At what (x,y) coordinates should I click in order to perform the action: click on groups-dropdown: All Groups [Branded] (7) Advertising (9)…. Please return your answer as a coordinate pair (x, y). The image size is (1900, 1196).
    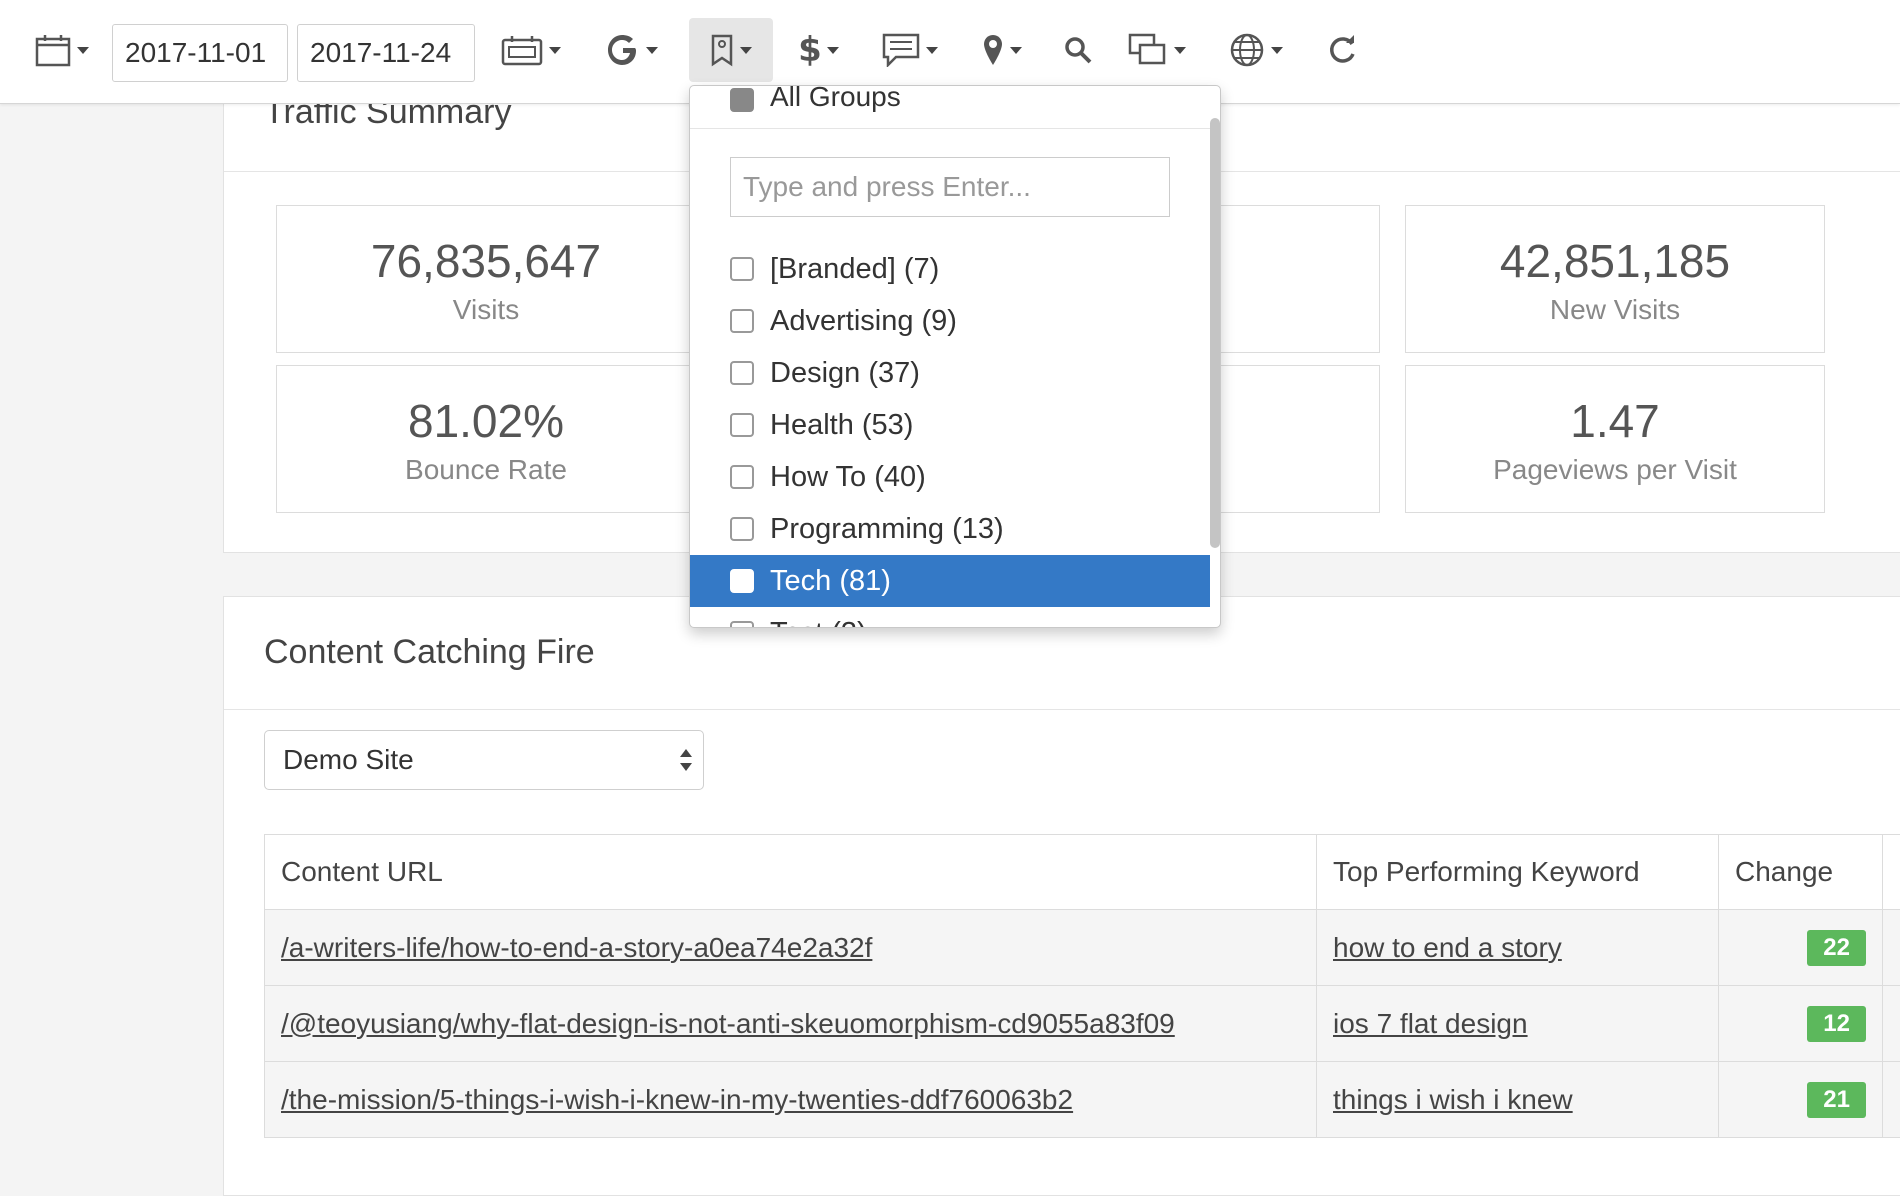
    Looking at the image, I should click on (955, 356).